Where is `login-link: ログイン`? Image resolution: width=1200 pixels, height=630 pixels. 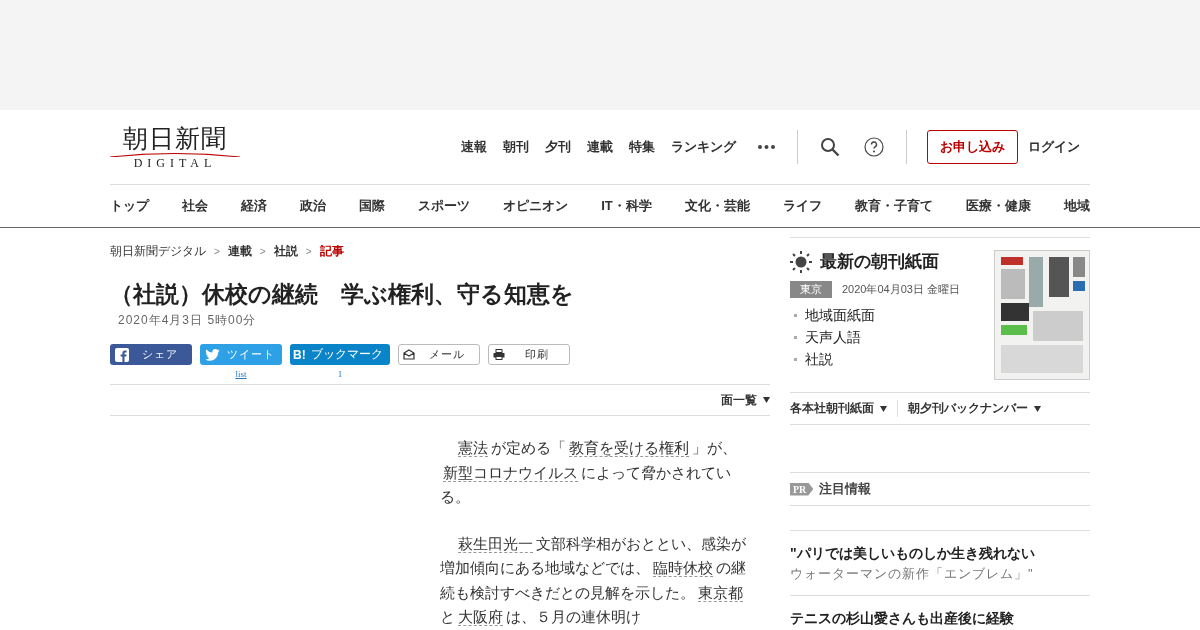
login-link: ログイン is located at coordinates (1054, 147).